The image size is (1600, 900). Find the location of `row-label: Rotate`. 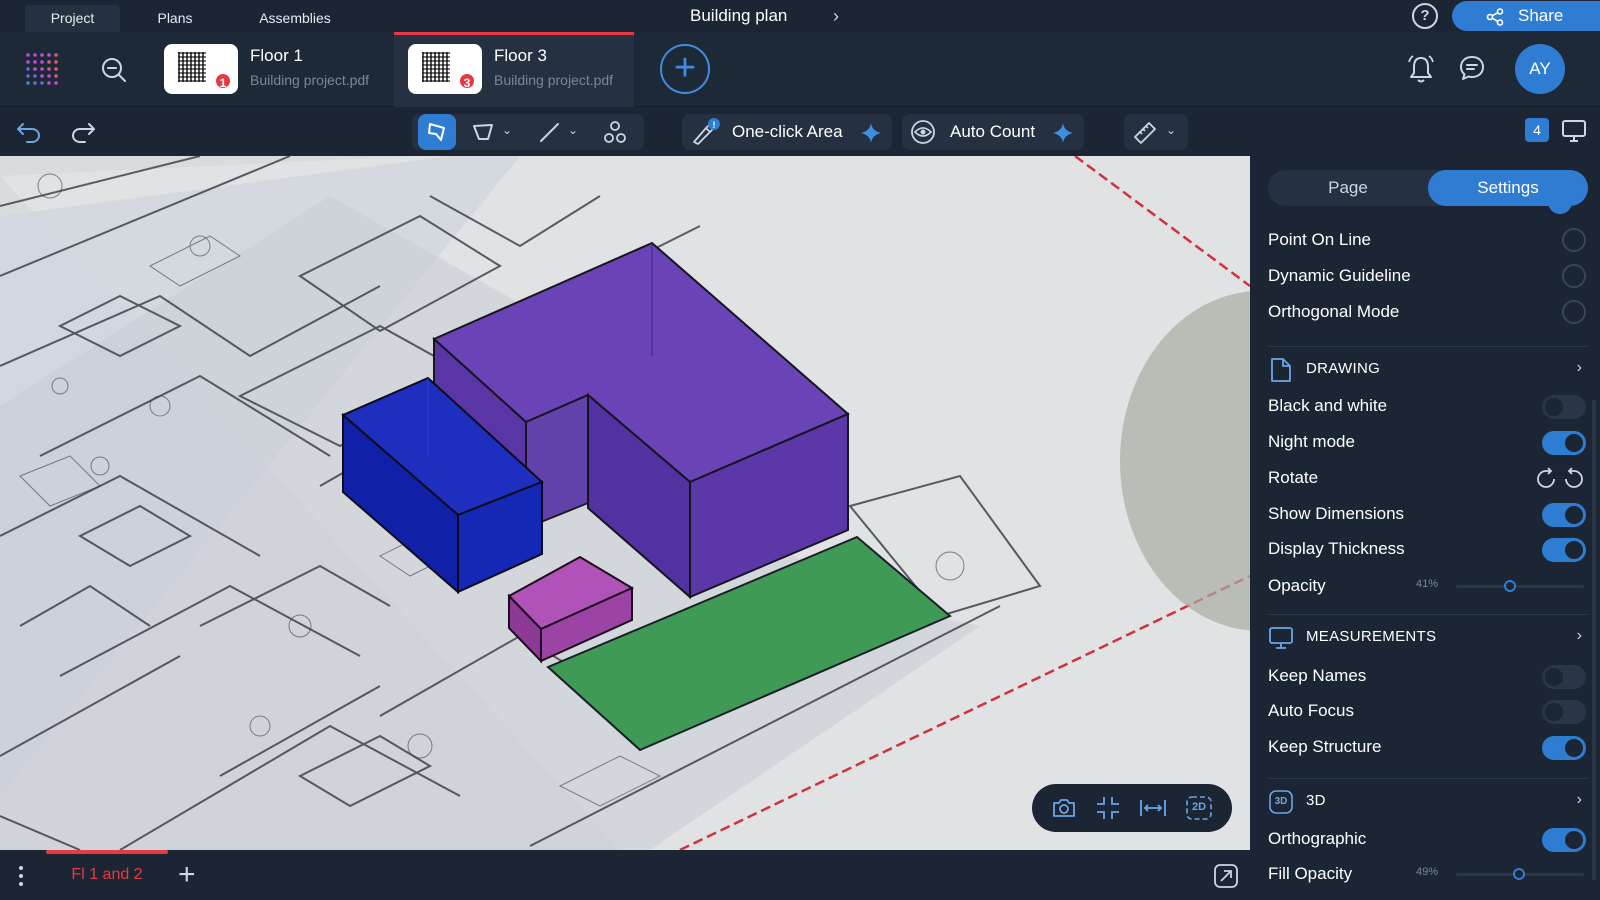

row-label: Rotate is located at coordinates (1293, 477).